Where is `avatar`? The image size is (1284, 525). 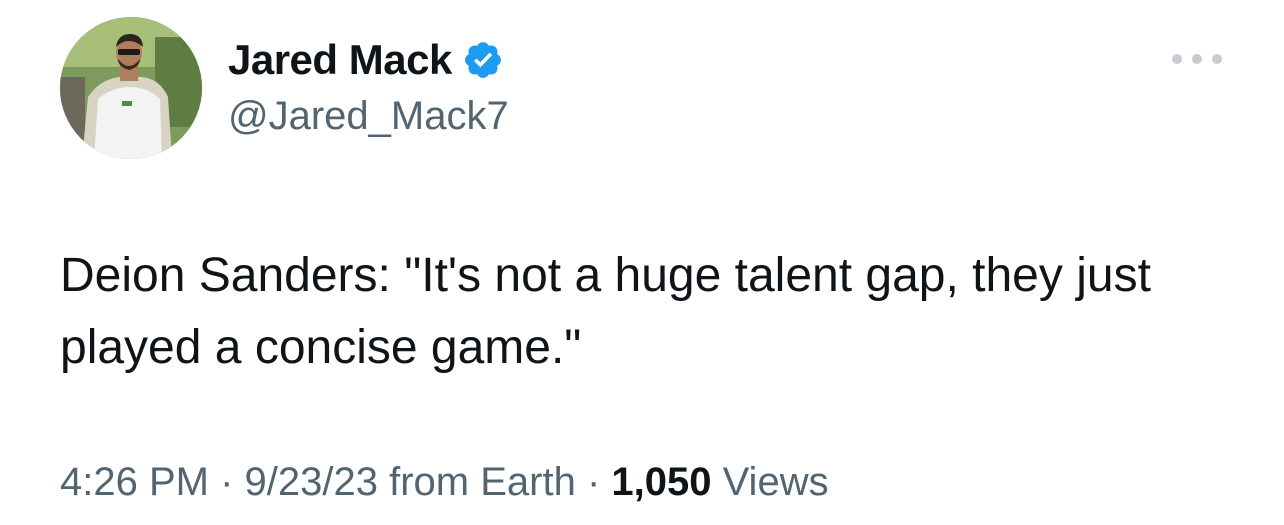
avatar is located at coordinates (131, 88).